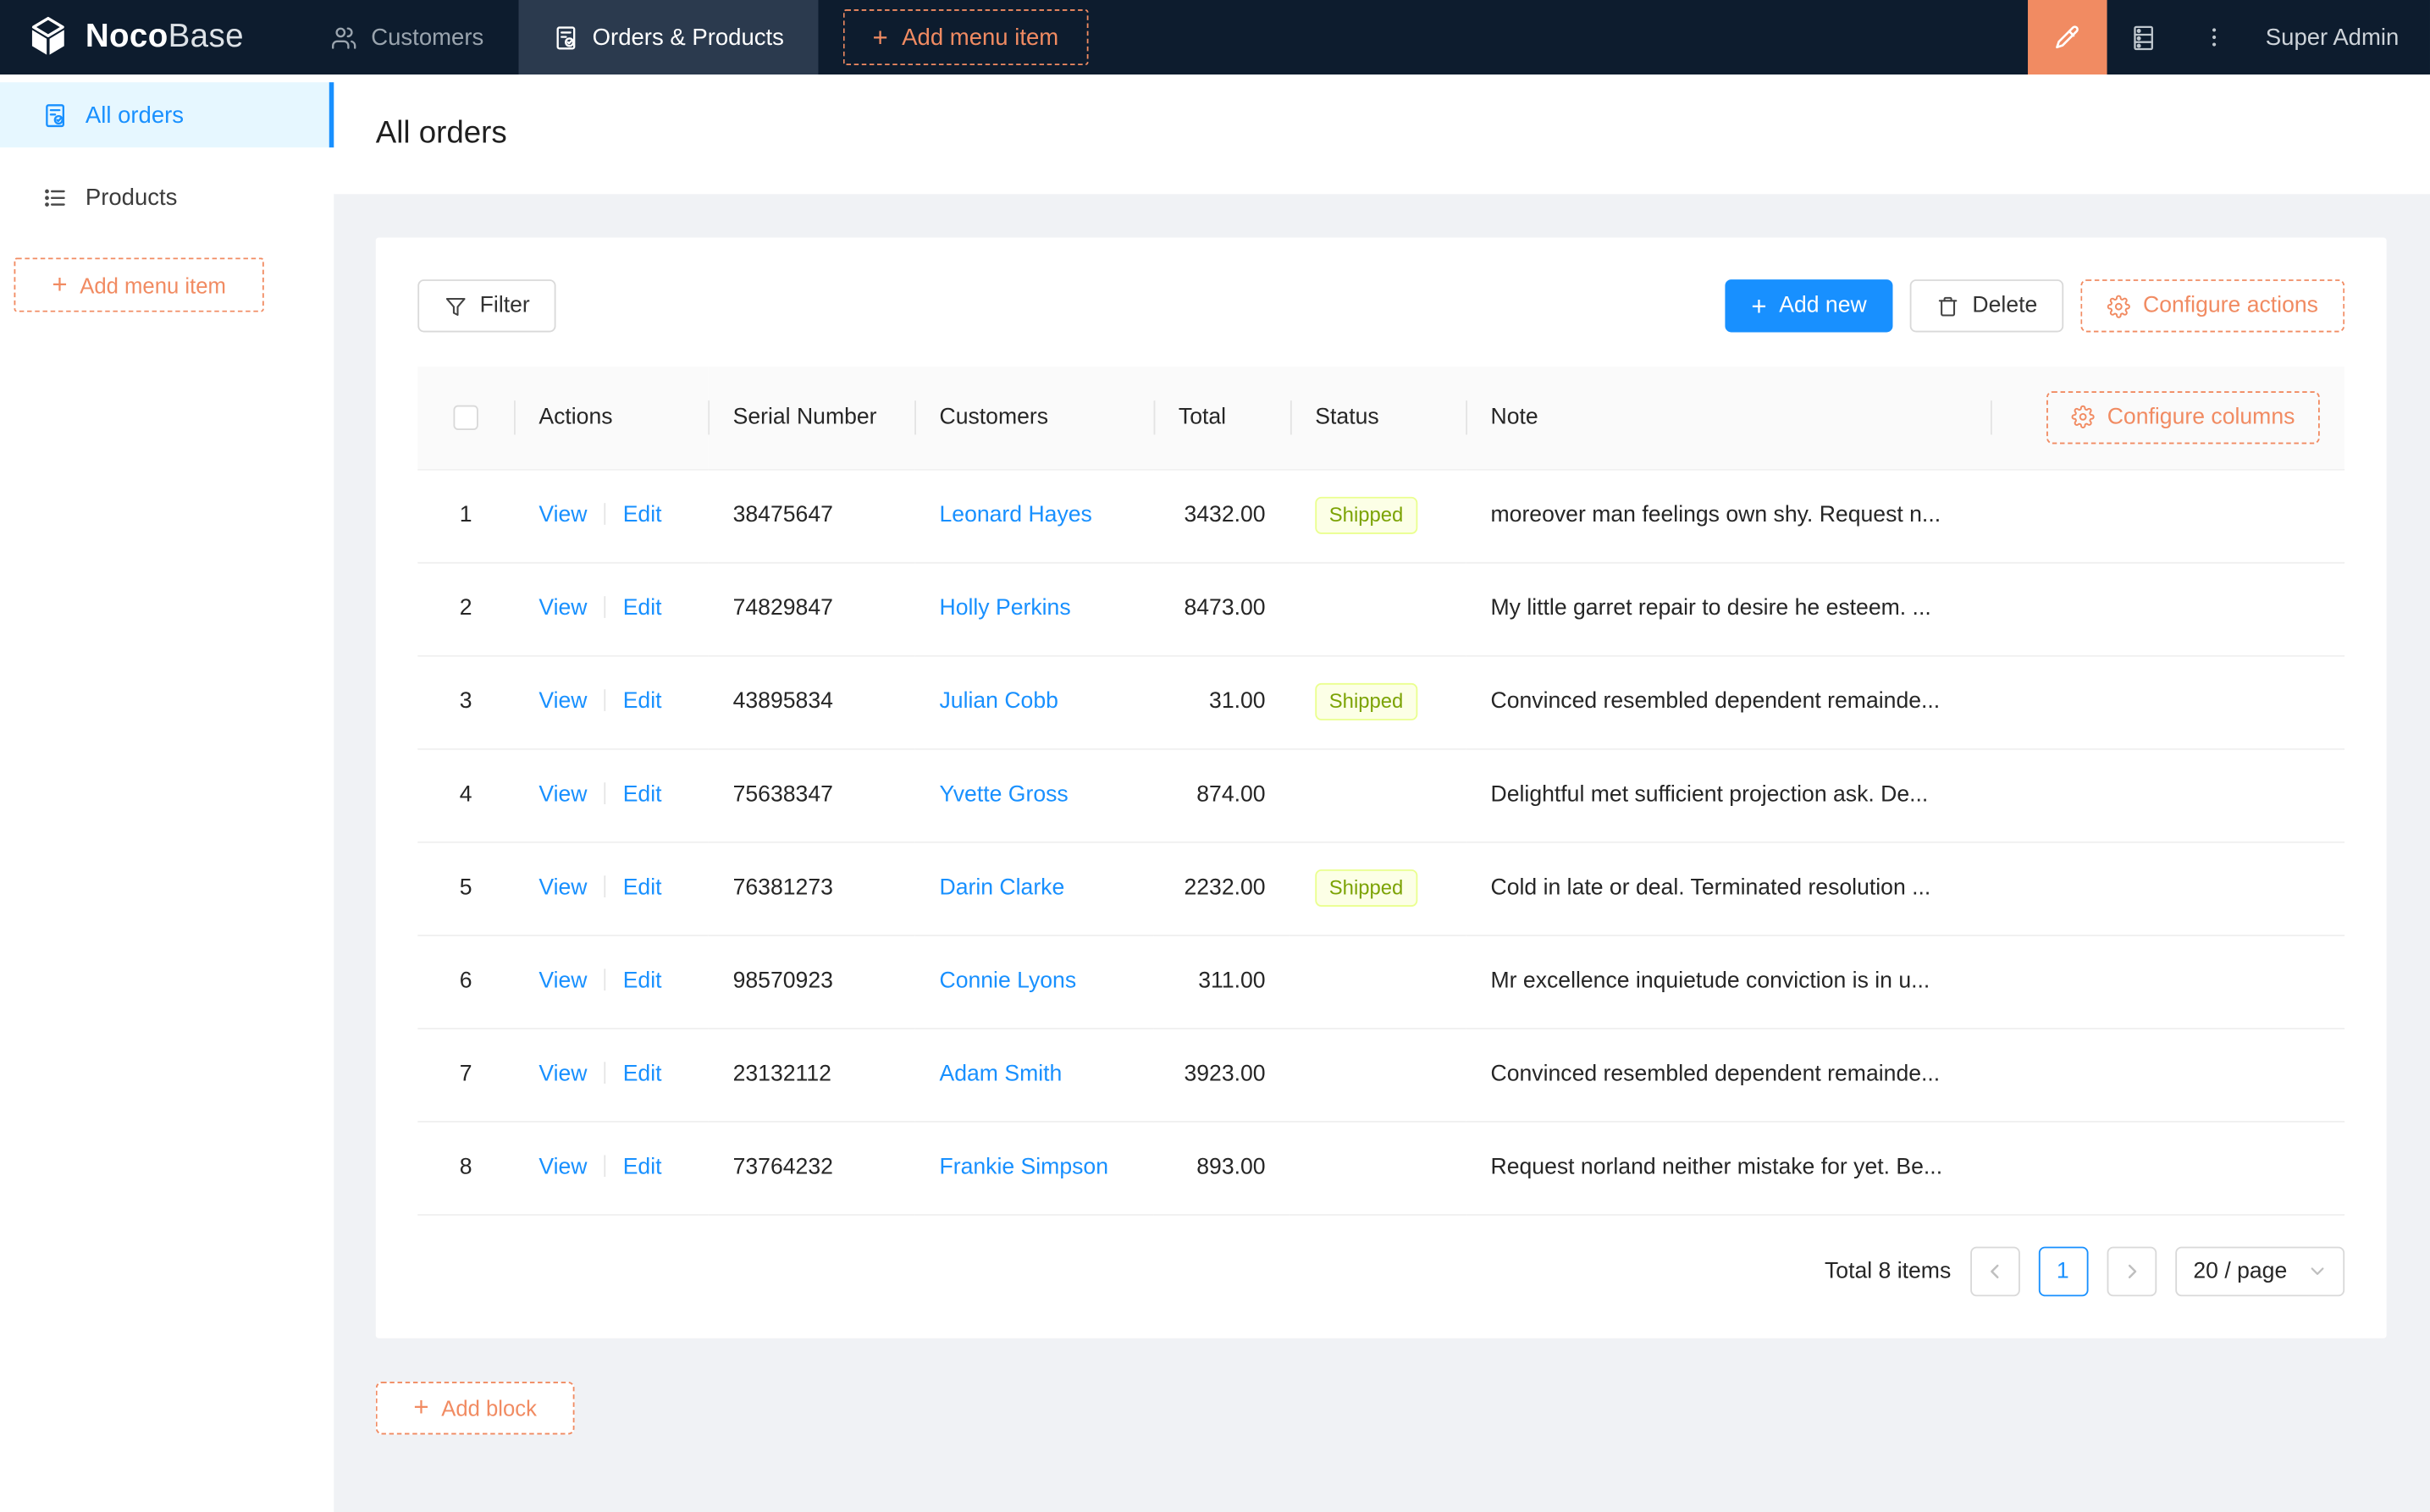  What do you see at coordinates (165, 37) in the screenshot?
I see `logo-text: NocoBase` at bounding box center [165, 37].